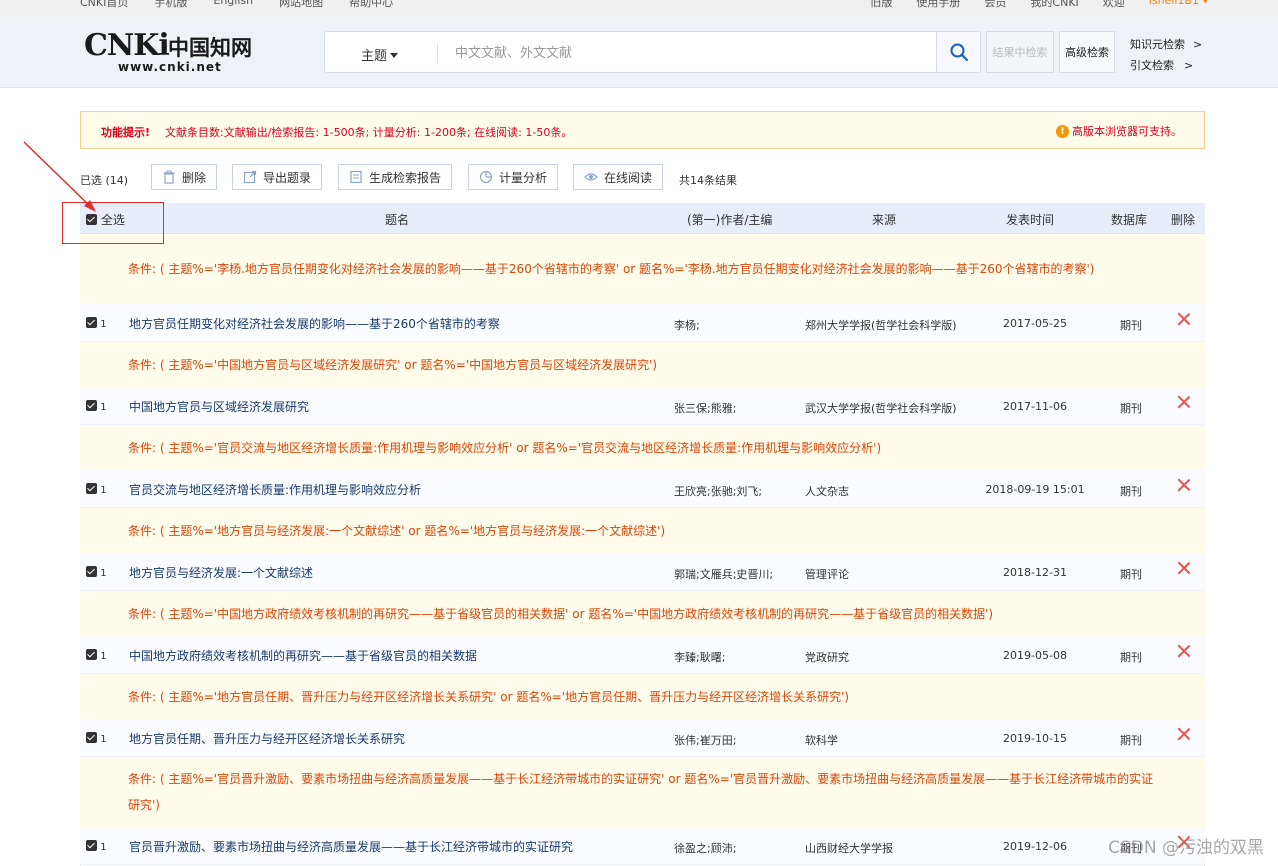 Image resolution: width=1278 pixels, height=866 pixels. What do you see at coordinates (705, 848) in the screenshot?
I see `row-author: 徐盈之;顾沛;` at bounding box center [705, 848].